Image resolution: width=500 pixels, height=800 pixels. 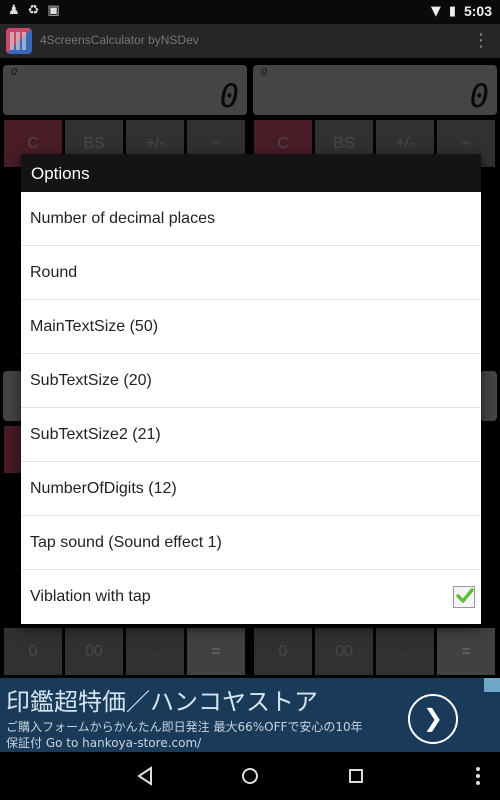 I want to click on app-title: 4ScreensCalculator byNSDev, so click(x=119, y=40).